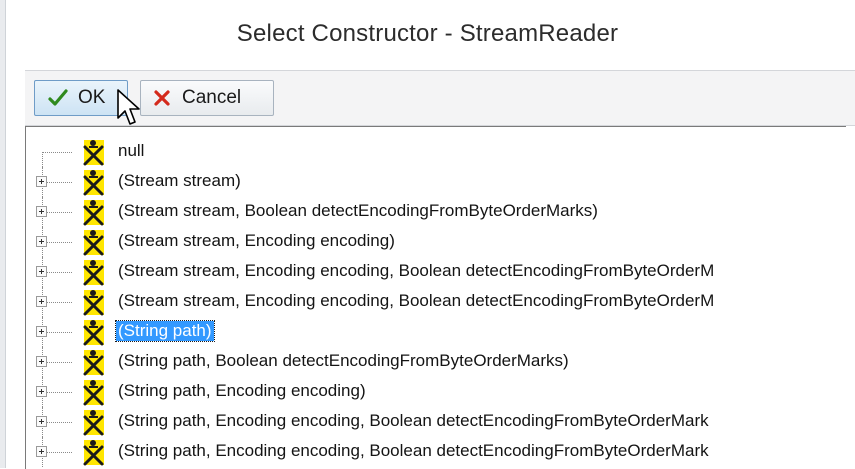 Image resolution: width=855 pixels, height=469 pixels. Describe the element at coordinates (162, 98) in the screenshot. I see `red-x-icon` at that location.